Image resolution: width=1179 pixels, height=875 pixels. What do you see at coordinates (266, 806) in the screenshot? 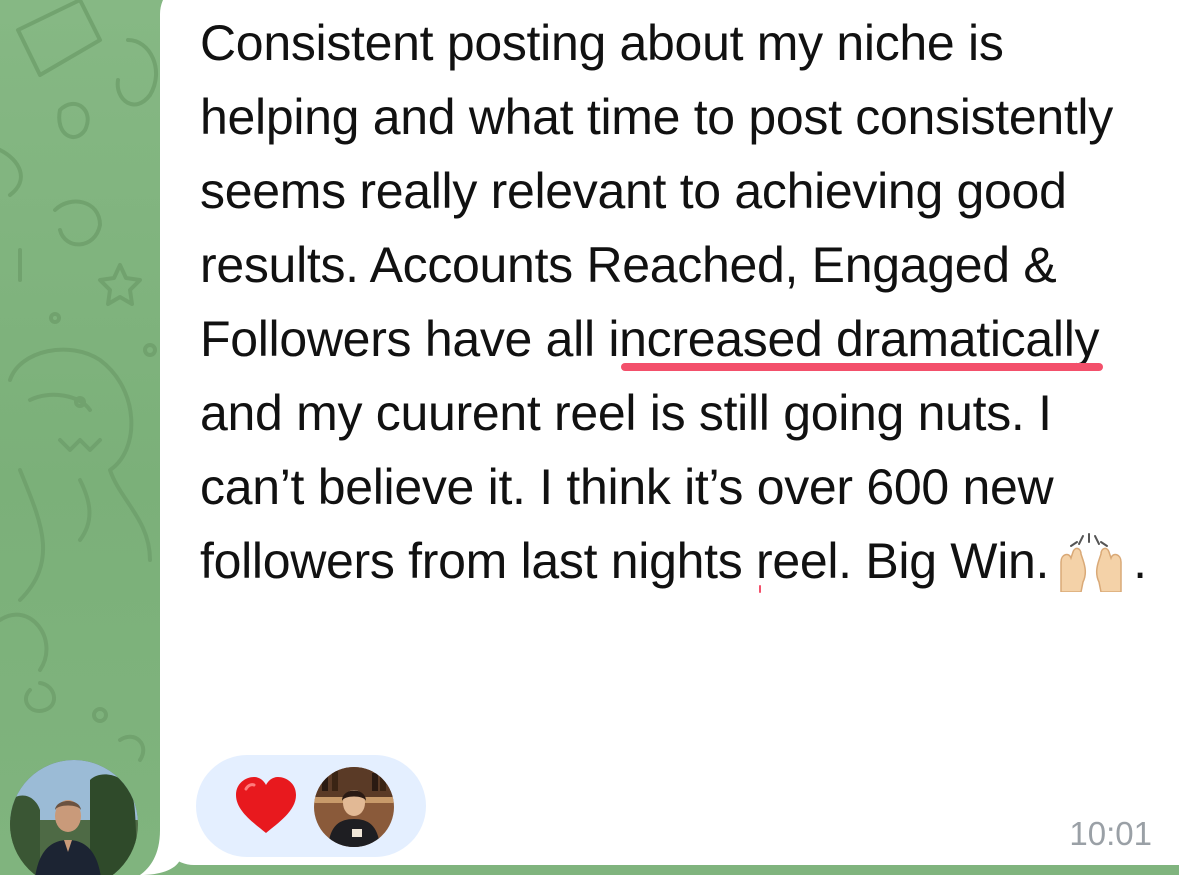
I see `red-heart-icon` at bounding box center [266, 806].